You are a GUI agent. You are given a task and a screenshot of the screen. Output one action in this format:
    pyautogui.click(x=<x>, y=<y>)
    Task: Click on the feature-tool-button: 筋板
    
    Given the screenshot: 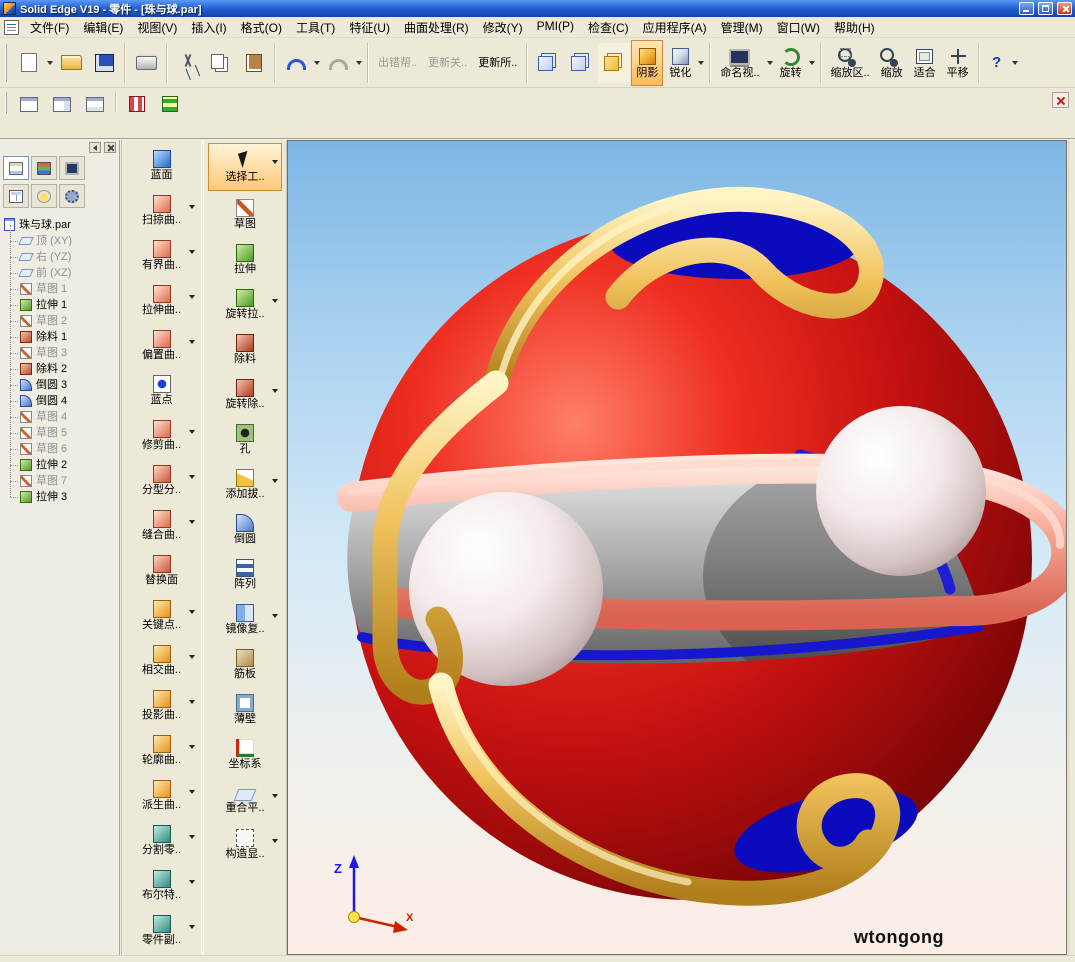 What is the action you would take?
    pyautogui.click(x=245, y=664)
    